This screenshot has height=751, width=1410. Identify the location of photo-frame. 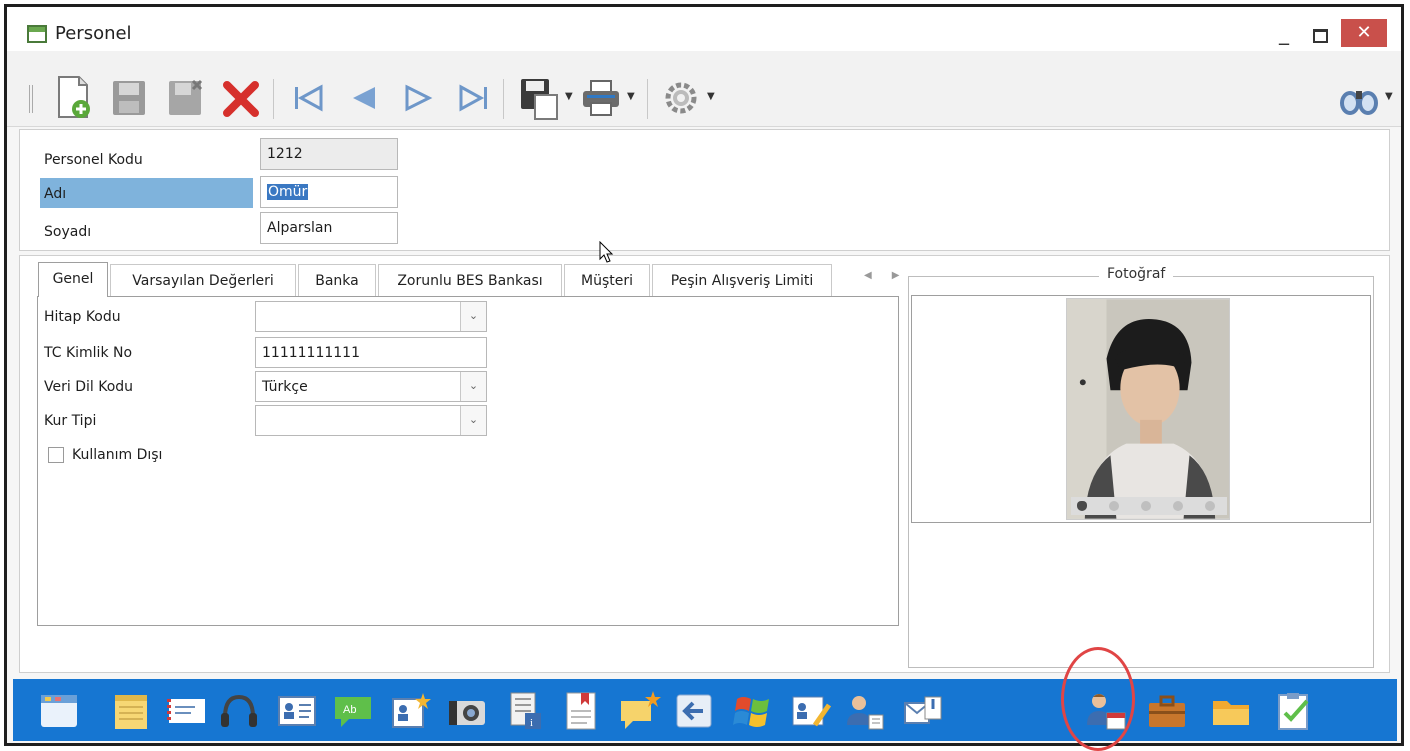
(1141, 409).